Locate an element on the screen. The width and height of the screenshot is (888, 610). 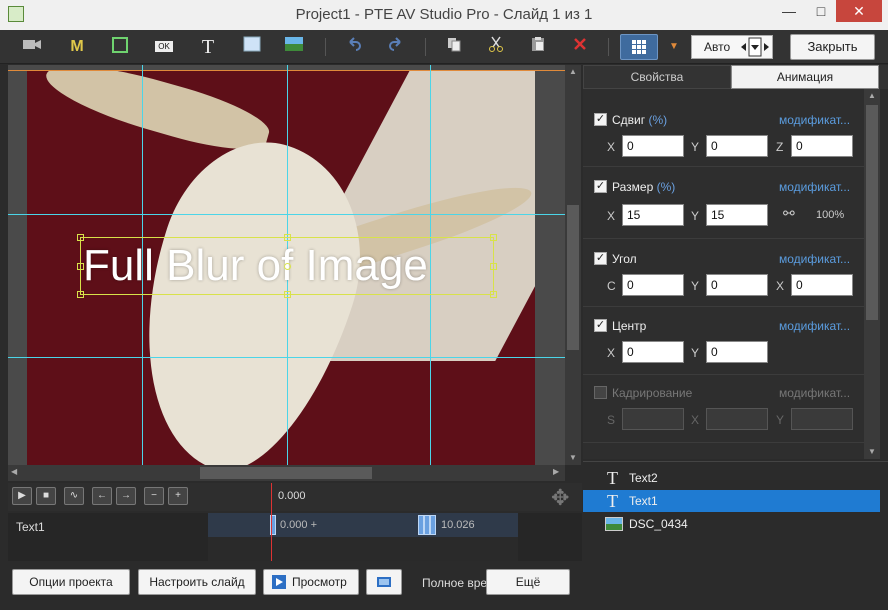
copy-icon is located at coordinates (454, 47).